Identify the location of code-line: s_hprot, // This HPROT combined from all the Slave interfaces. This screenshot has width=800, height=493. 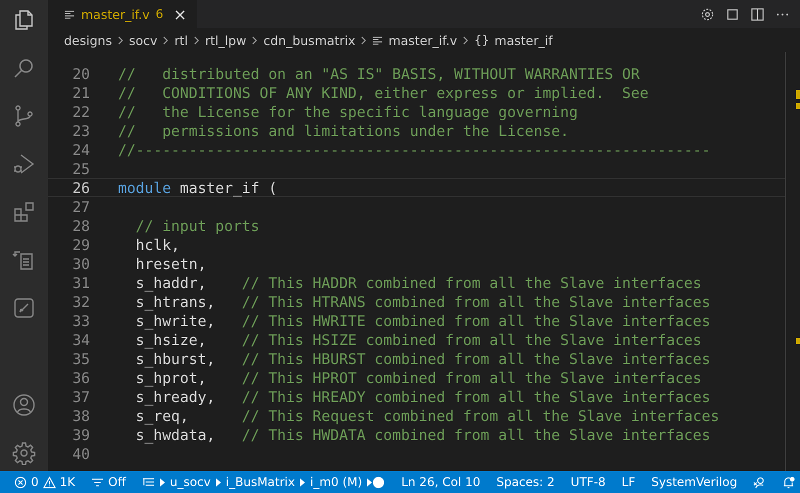
(418, 377).